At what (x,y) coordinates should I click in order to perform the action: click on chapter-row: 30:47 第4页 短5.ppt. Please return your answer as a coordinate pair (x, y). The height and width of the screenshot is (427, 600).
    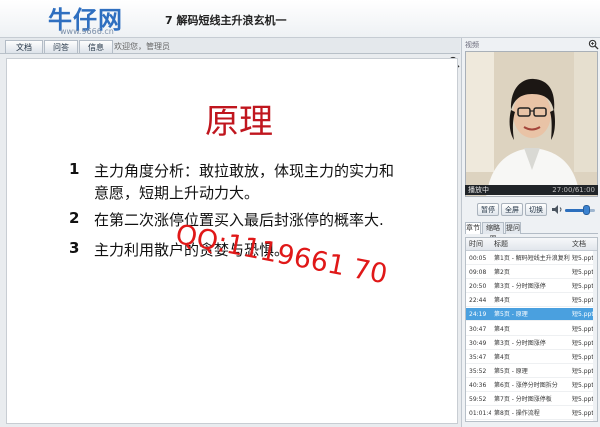
    Looking at the image, I should click on (531, 329).